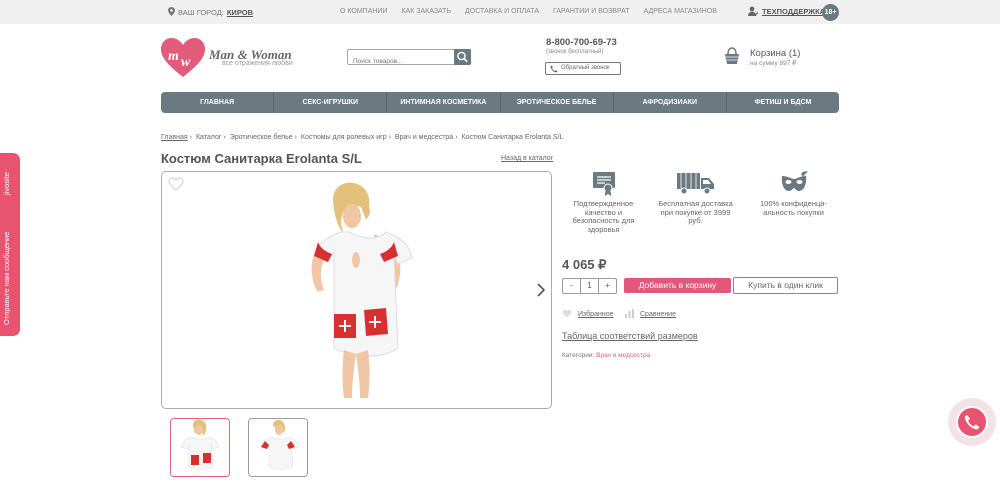 The height and width of the screenshot is (489, 1000). What do you see at coordinates (630, 336) in the screenshot?
I see `size-table-link: Таблица соответствий размеров` at bounding box center [630, 336].